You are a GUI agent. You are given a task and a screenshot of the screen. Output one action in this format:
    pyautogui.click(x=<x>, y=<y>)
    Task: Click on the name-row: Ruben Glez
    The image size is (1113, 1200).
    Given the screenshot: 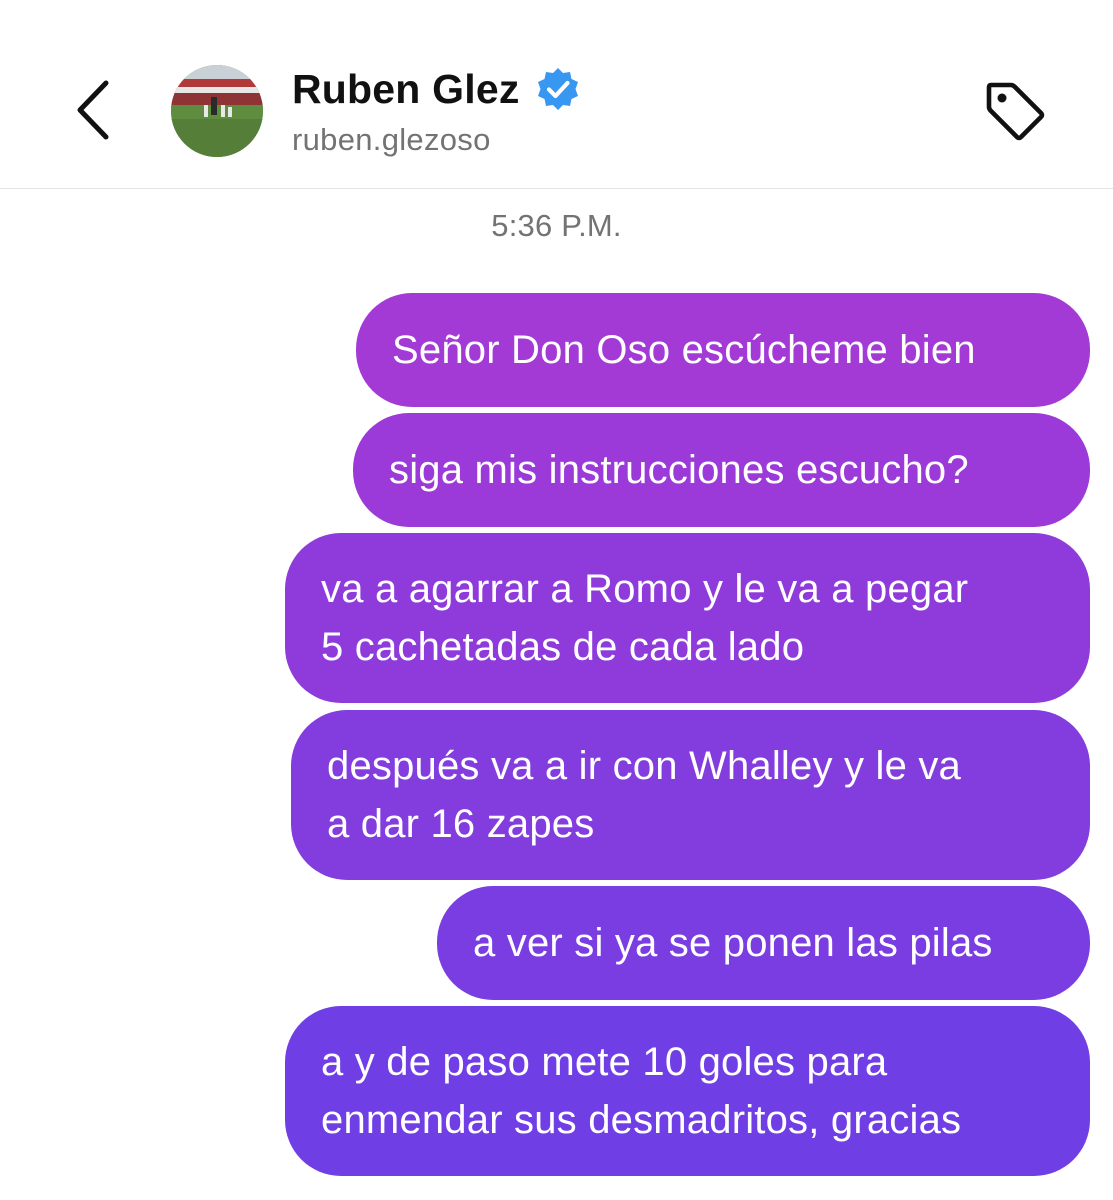 What is the action you would take?
    pyautogui.click(x=437, y=89)
    